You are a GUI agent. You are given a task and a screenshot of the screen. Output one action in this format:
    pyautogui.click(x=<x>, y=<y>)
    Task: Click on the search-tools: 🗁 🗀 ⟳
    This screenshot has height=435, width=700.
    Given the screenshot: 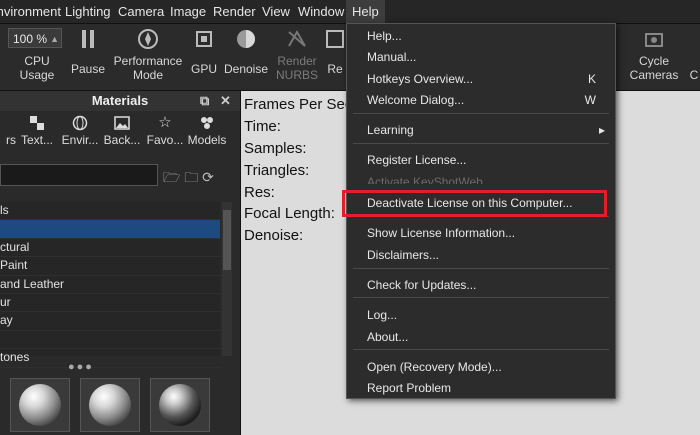 What is the action you would take?
    pyautogui.click(x=188, y=179)
    